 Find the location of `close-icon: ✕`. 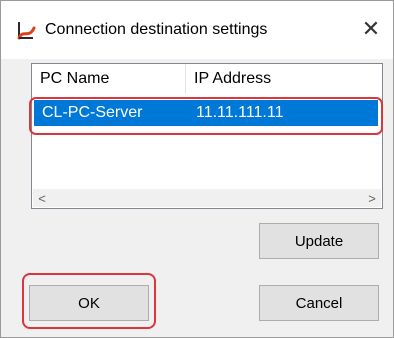

close-icon: ✕ is located at coordinates (371, 28).